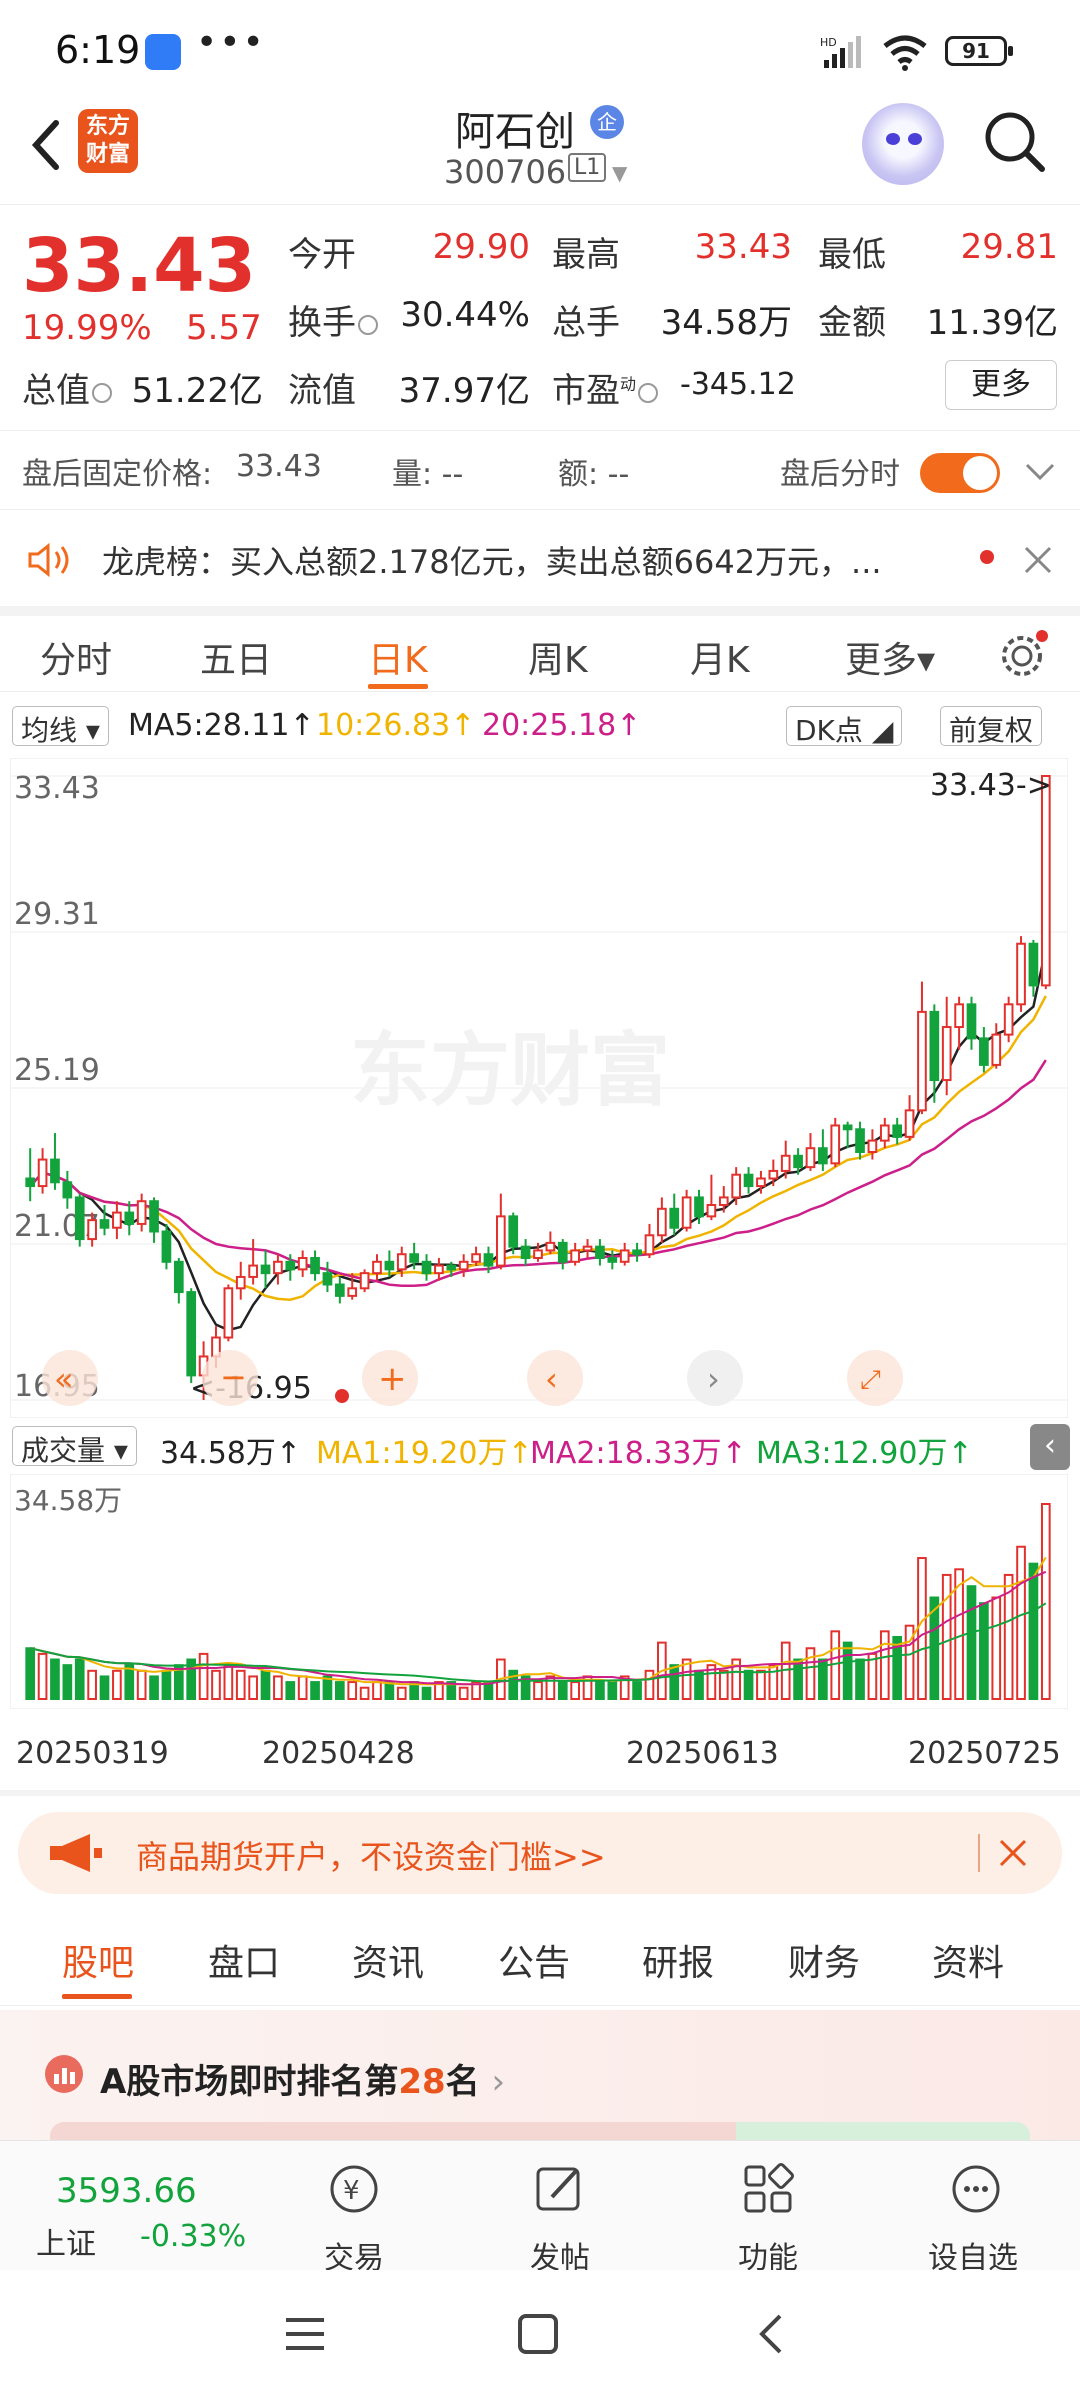 The width and height of the screenshot is (1080, 2400). Describe the element at coordinates (540, 2080) in the screenshot. I see `market-rank-card: A股市场即时排名第28名 ›` at that location.